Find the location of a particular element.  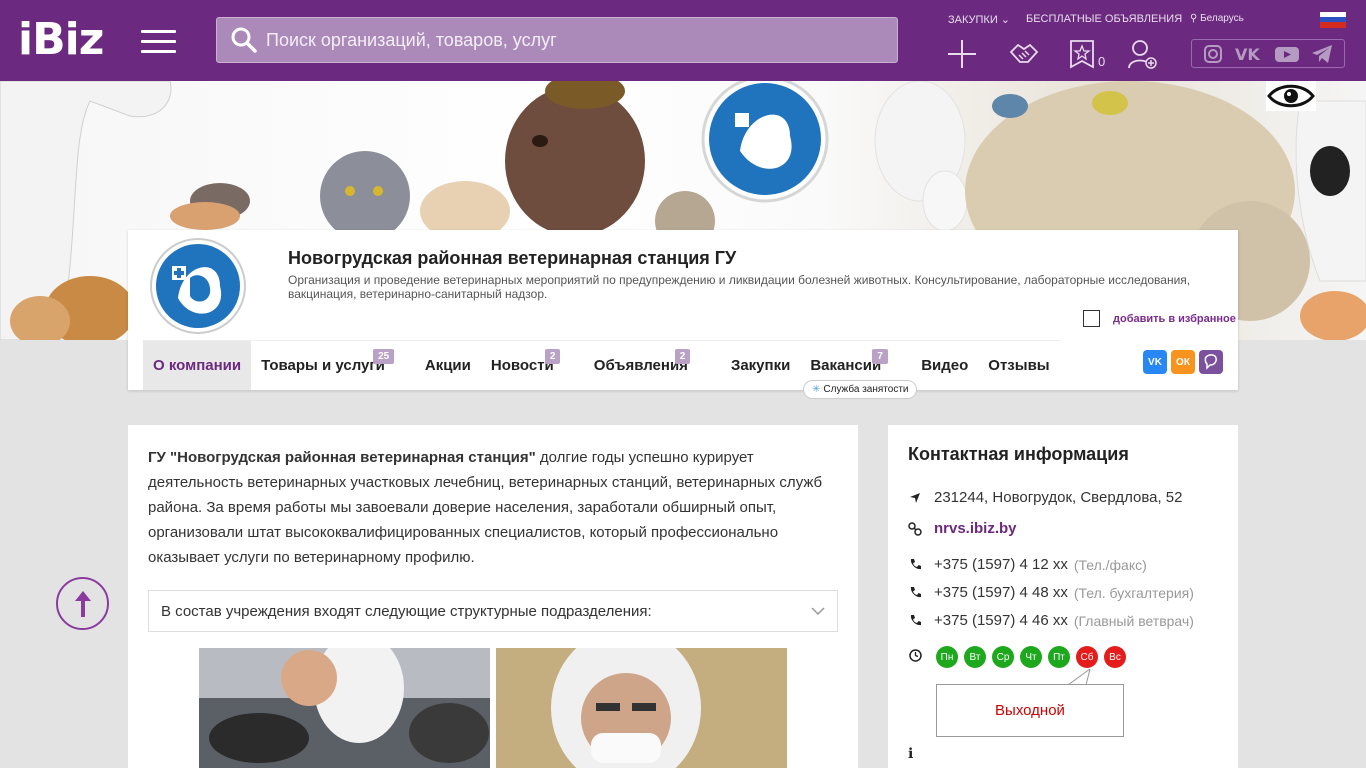

favorites-icon is located at coordinates (1082, 54).